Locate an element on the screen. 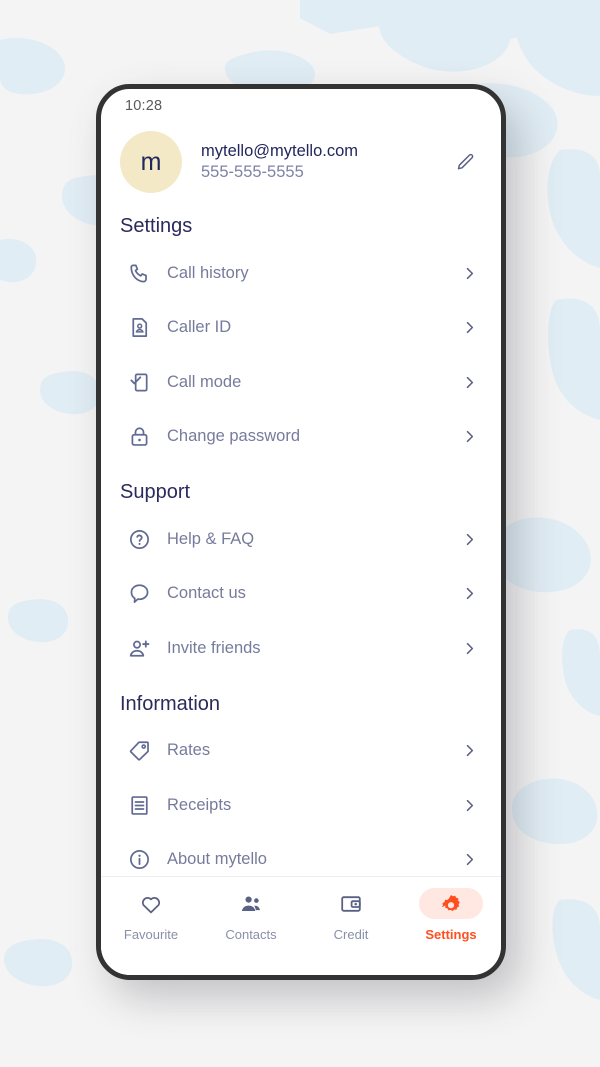 The height and width of the screenshot is (1067, 600). nav-item-contacts: Contacts is located at coordinates (251, 914).